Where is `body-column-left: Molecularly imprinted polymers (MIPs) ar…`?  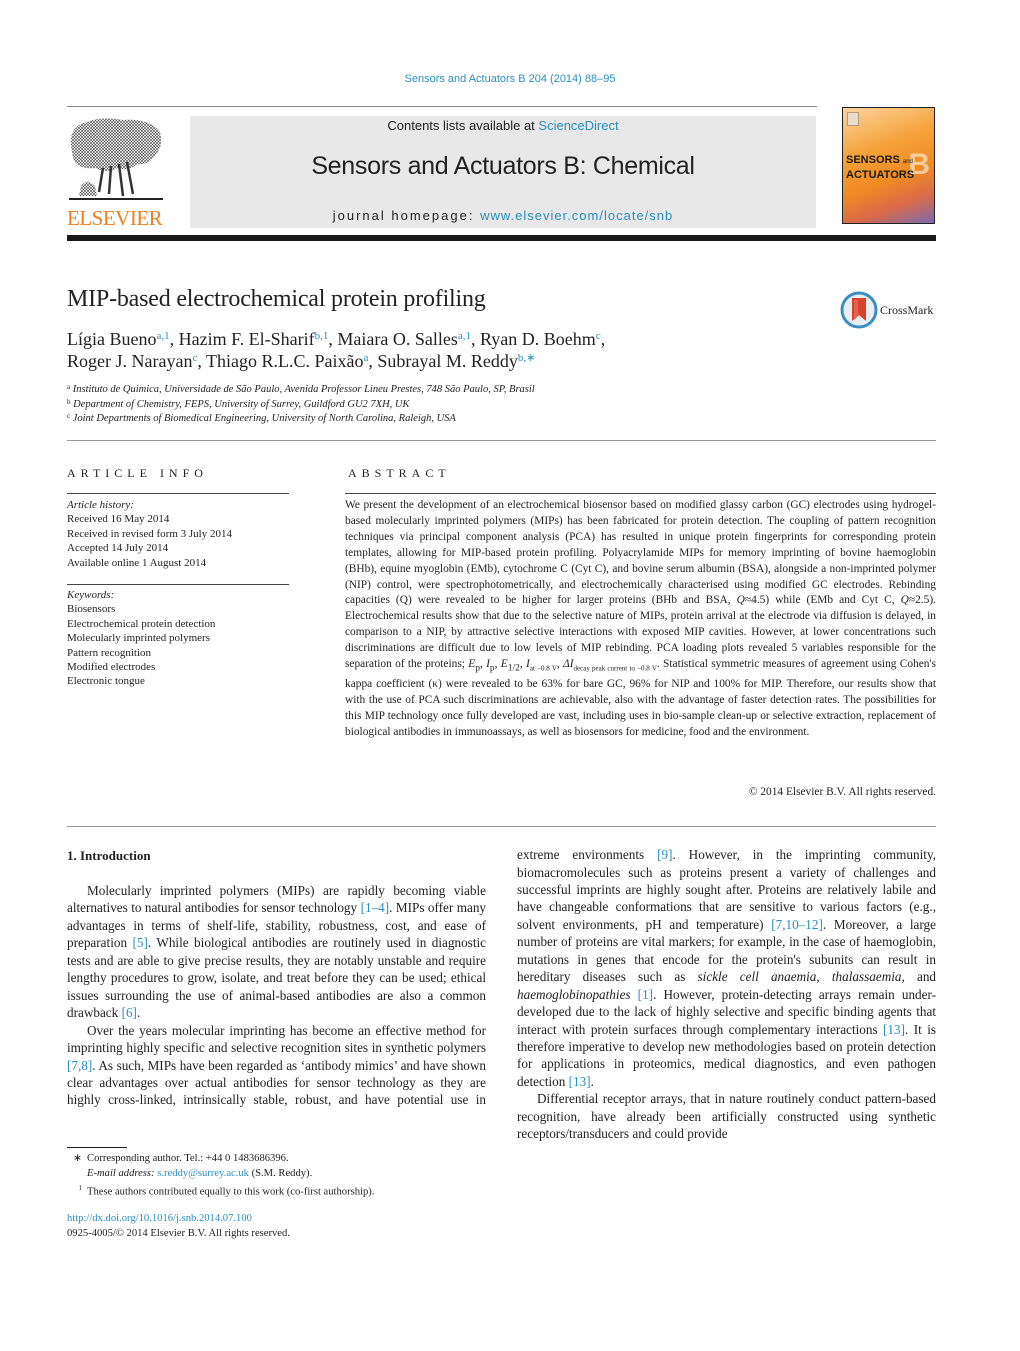 body-column-left: Molecularly imprinted polymers (MIPs) ar… is located at coordinates (276, 995).